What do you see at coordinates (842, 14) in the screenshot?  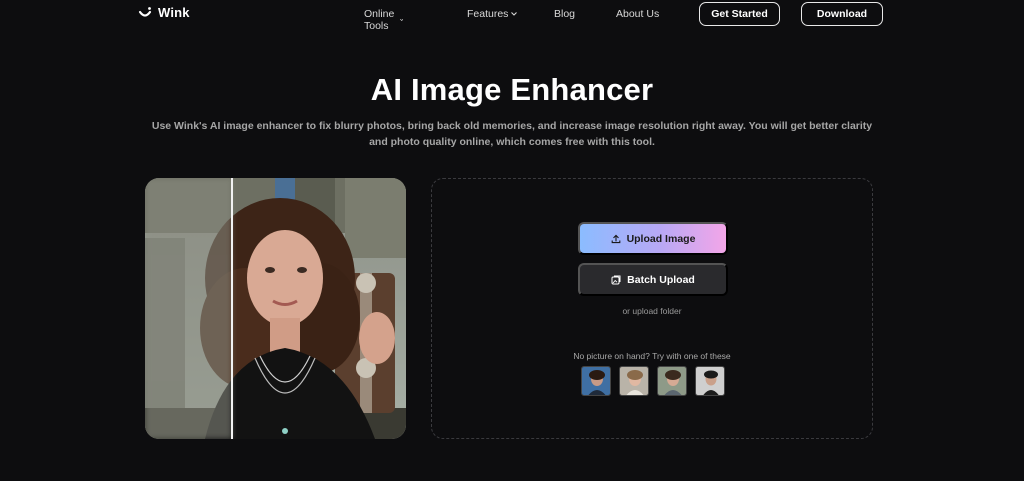 I see `download-button: Download` at bounding box center [842, 14].